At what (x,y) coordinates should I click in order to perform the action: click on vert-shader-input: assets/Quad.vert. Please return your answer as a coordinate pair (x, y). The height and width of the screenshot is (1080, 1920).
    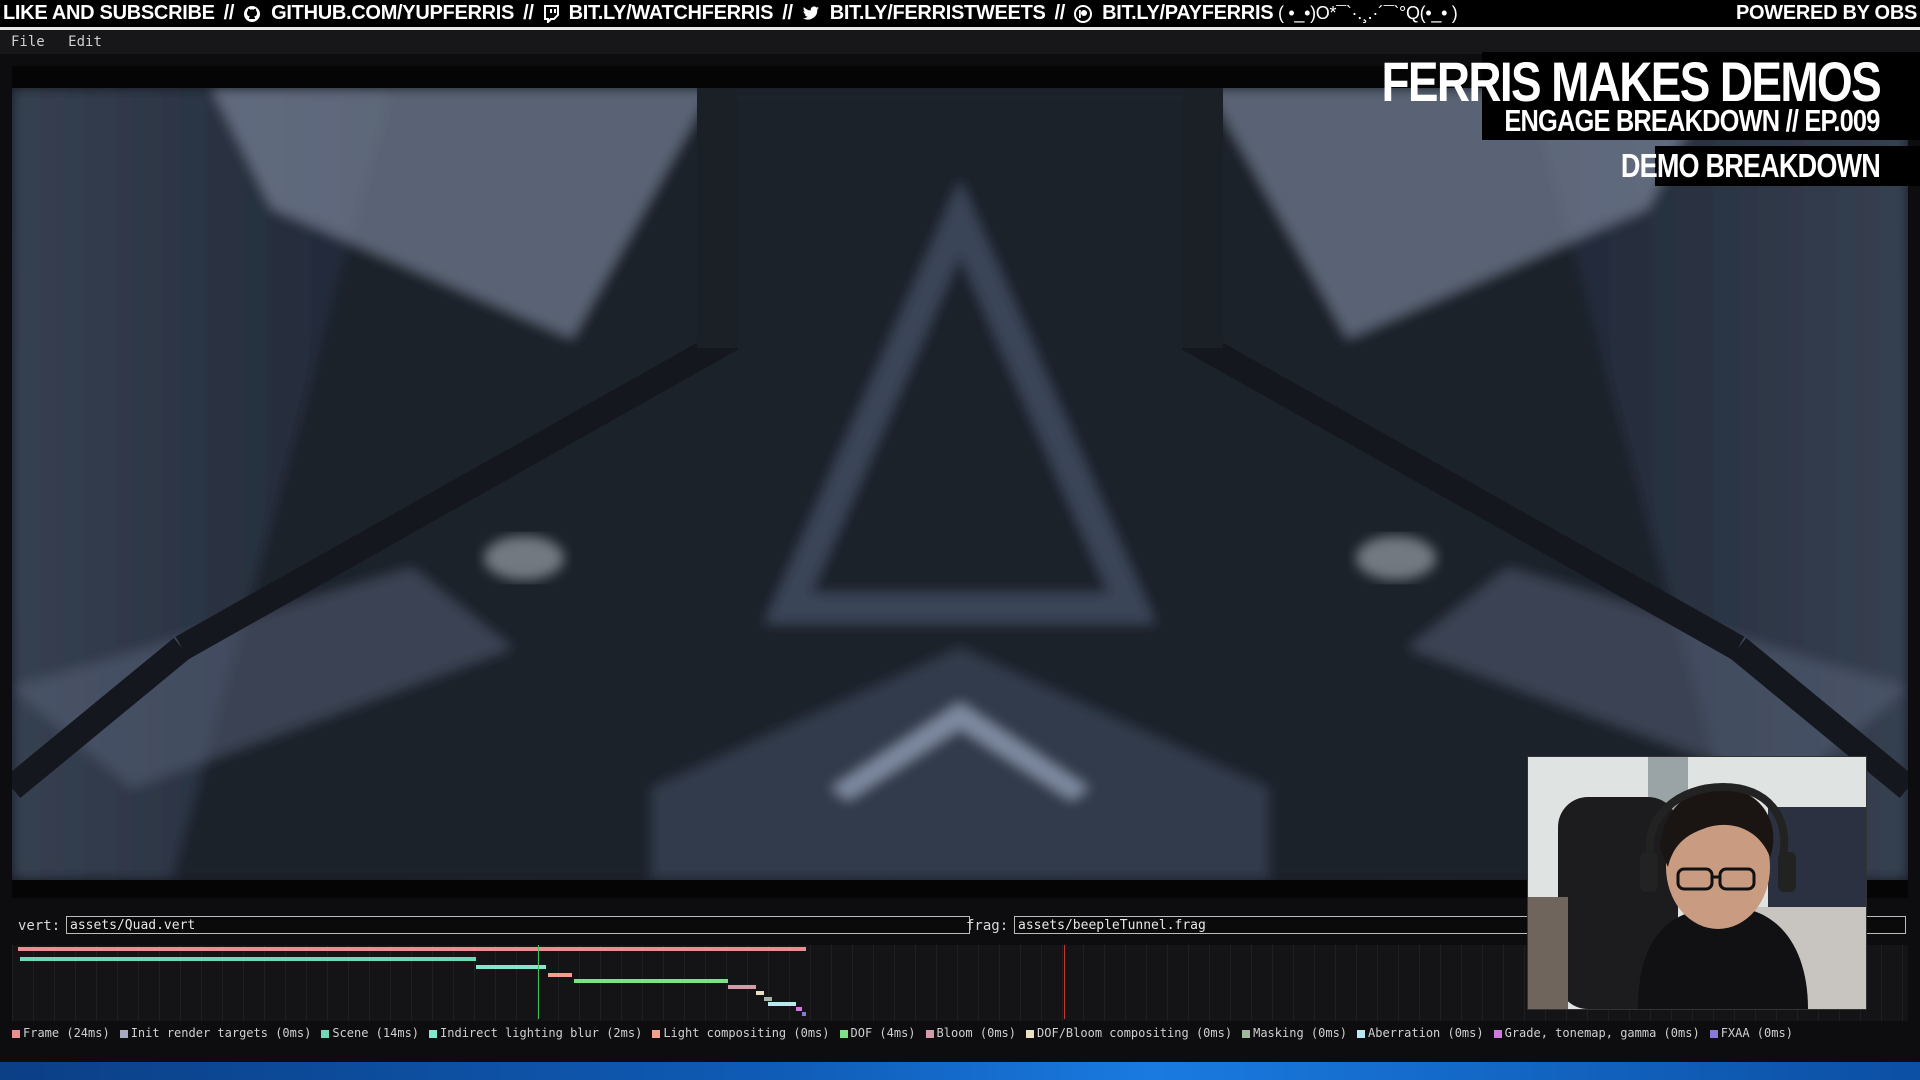
    Looking at the image, I should click on (518, 925).